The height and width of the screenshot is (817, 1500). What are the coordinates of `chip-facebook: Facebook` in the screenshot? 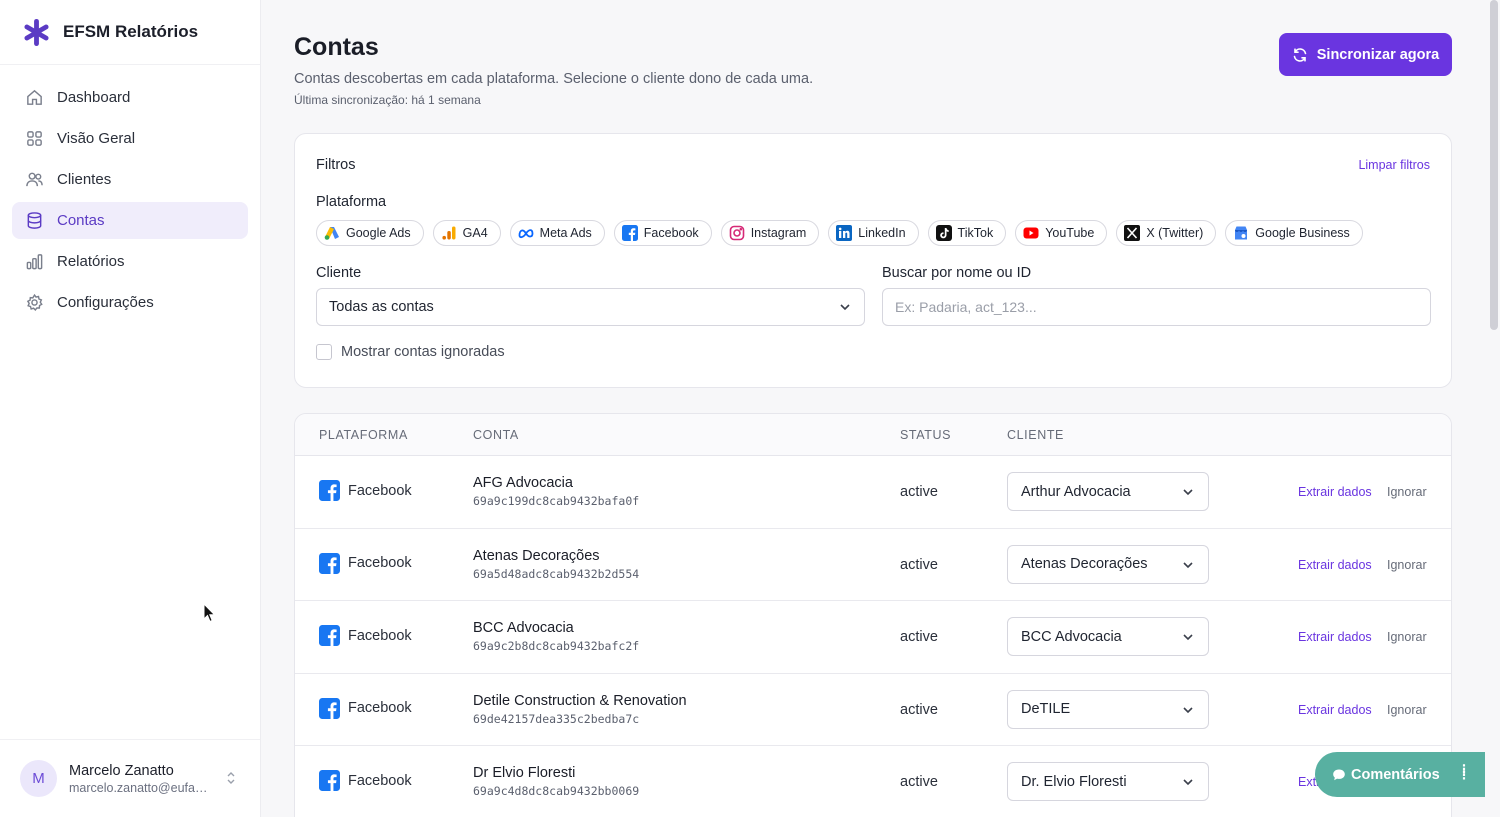 It's located at (662, 233).